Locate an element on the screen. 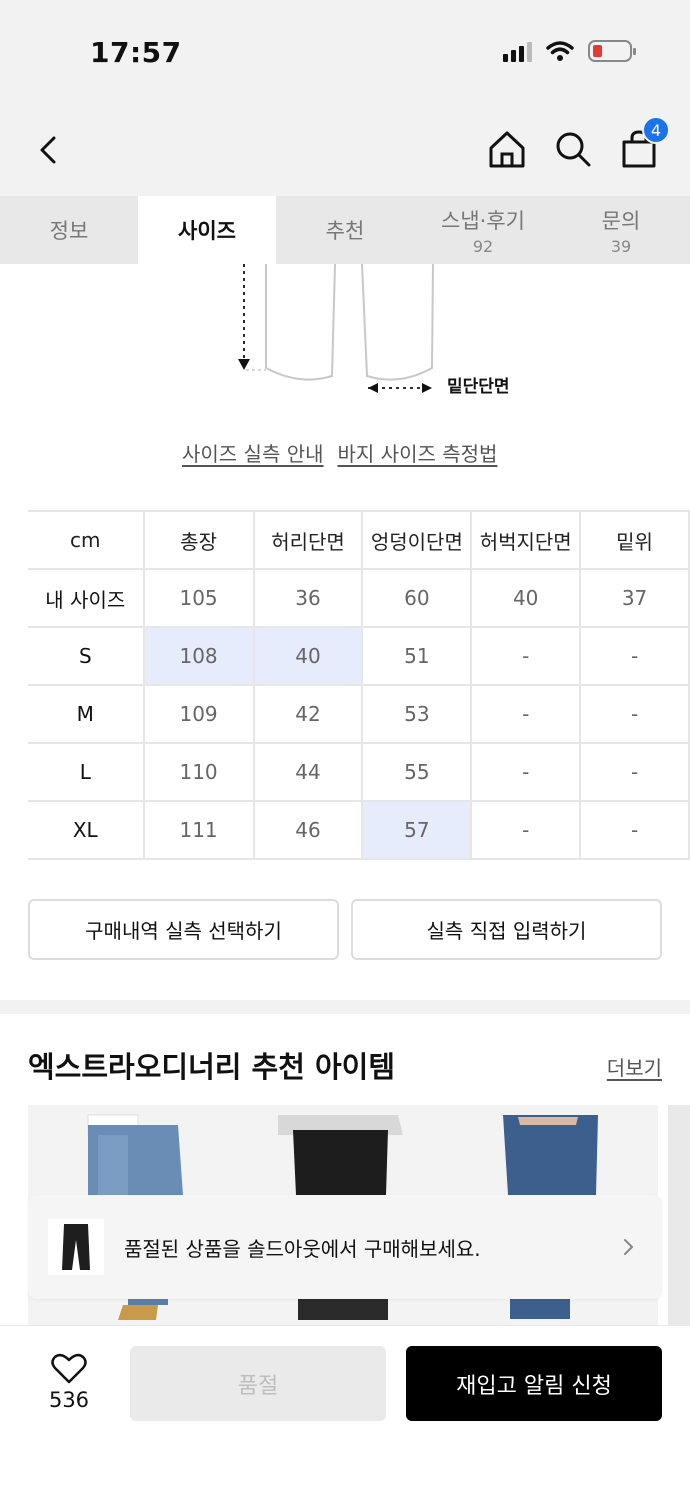 The image size is (690, 1500). tab-label: 추천 is located at coordinates (345, 231).